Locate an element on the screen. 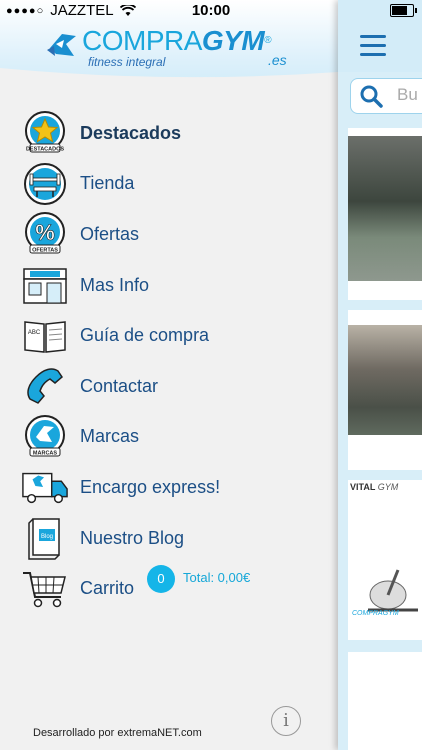  book-icon: ABC is located at coordinates (45, 336).